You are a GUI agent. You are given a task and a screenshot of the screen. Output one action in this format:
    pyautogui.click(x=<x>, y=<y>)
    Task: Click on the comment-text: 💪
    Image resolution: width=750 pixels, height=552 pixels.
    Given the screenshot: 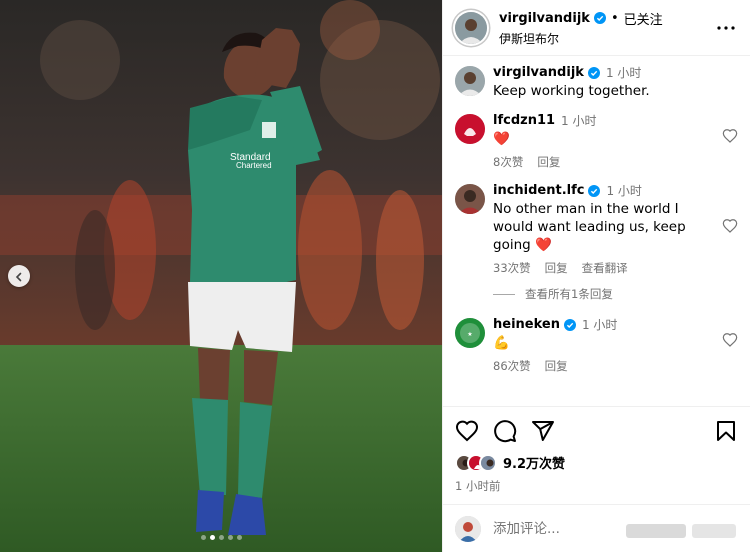 What is the action you would take?
    pyautogui.click(x=501, y=343)
    